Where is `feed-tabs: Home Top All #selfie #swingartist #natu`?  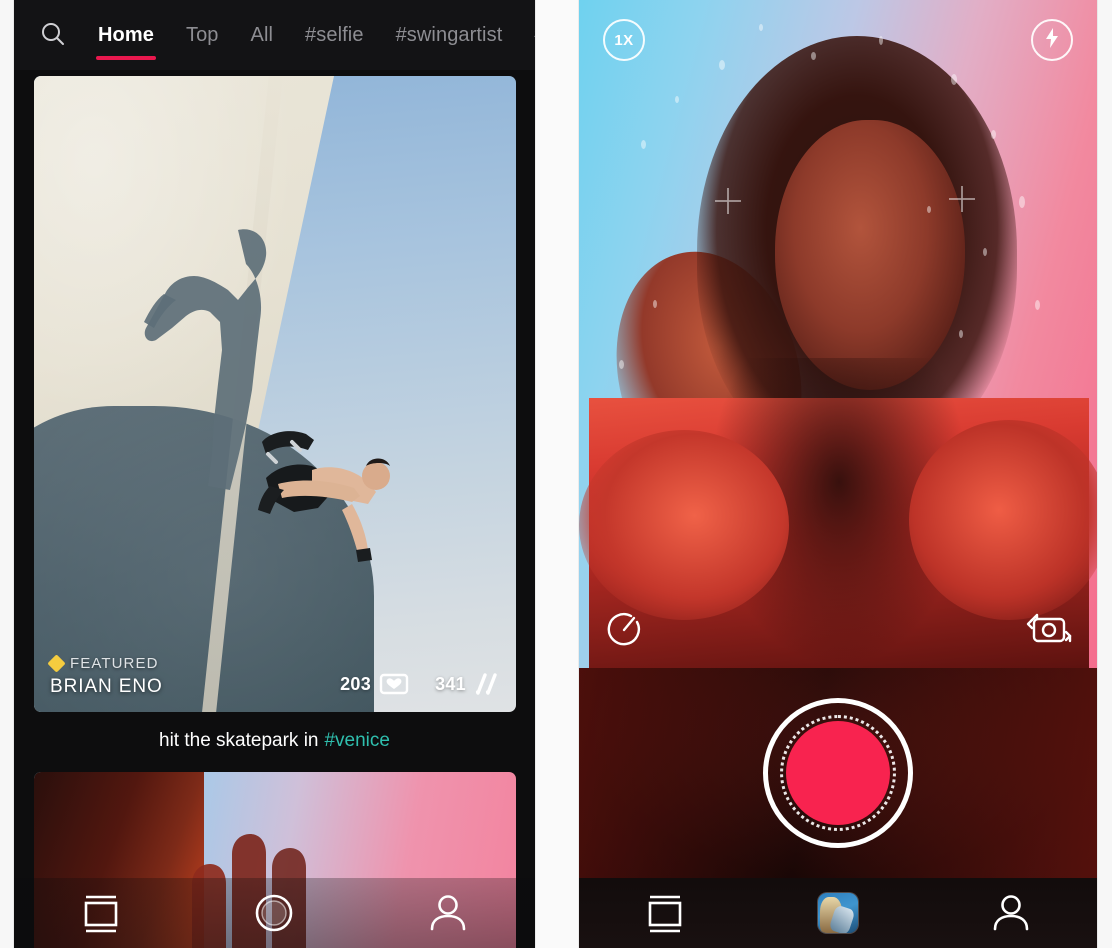 feed-tabs: Home Top All #selfie #swingartist #natu is located at coordinates (308, 35).